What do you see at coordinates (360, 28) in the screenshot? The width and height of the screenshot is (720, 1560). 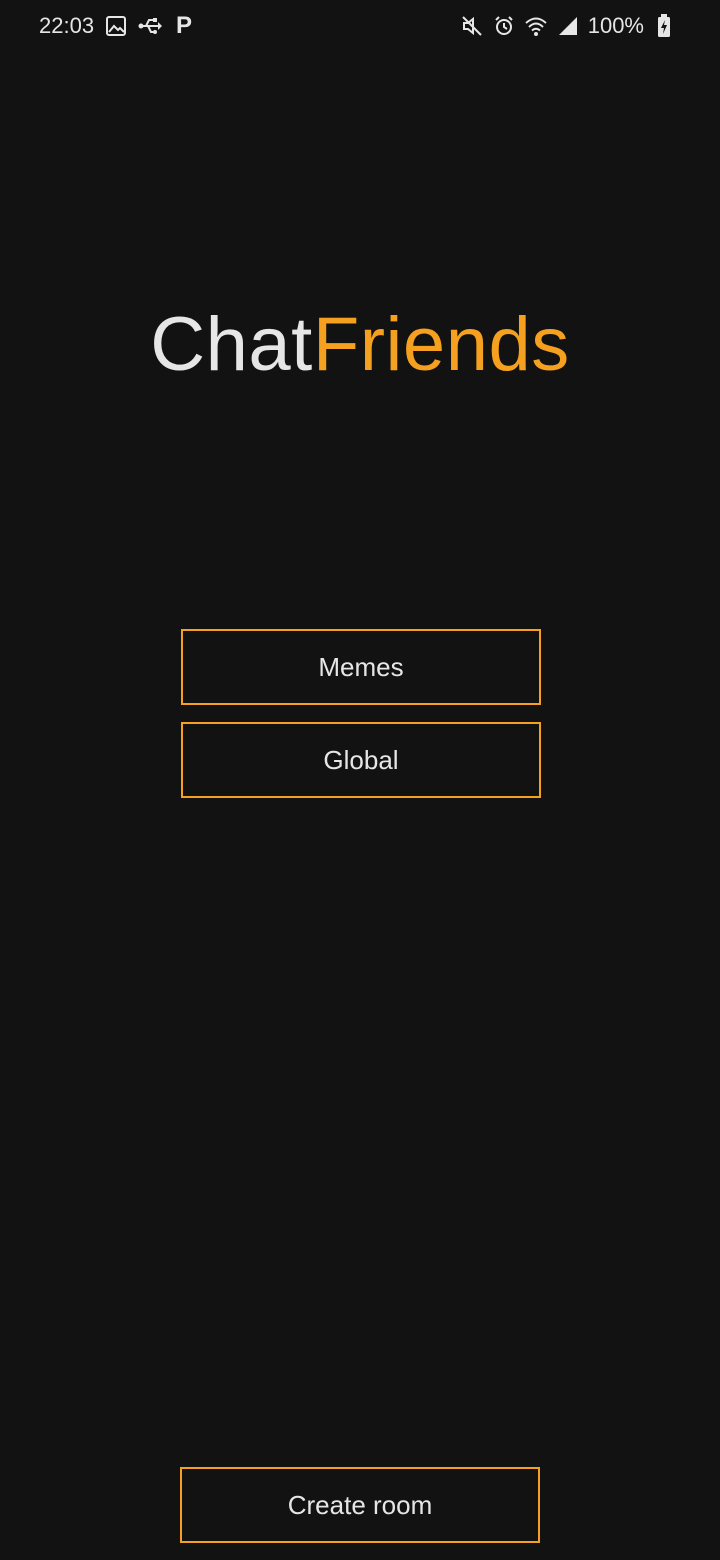 I see `status-bar: 22:03 P 100%` at bounding box center [360, 28].